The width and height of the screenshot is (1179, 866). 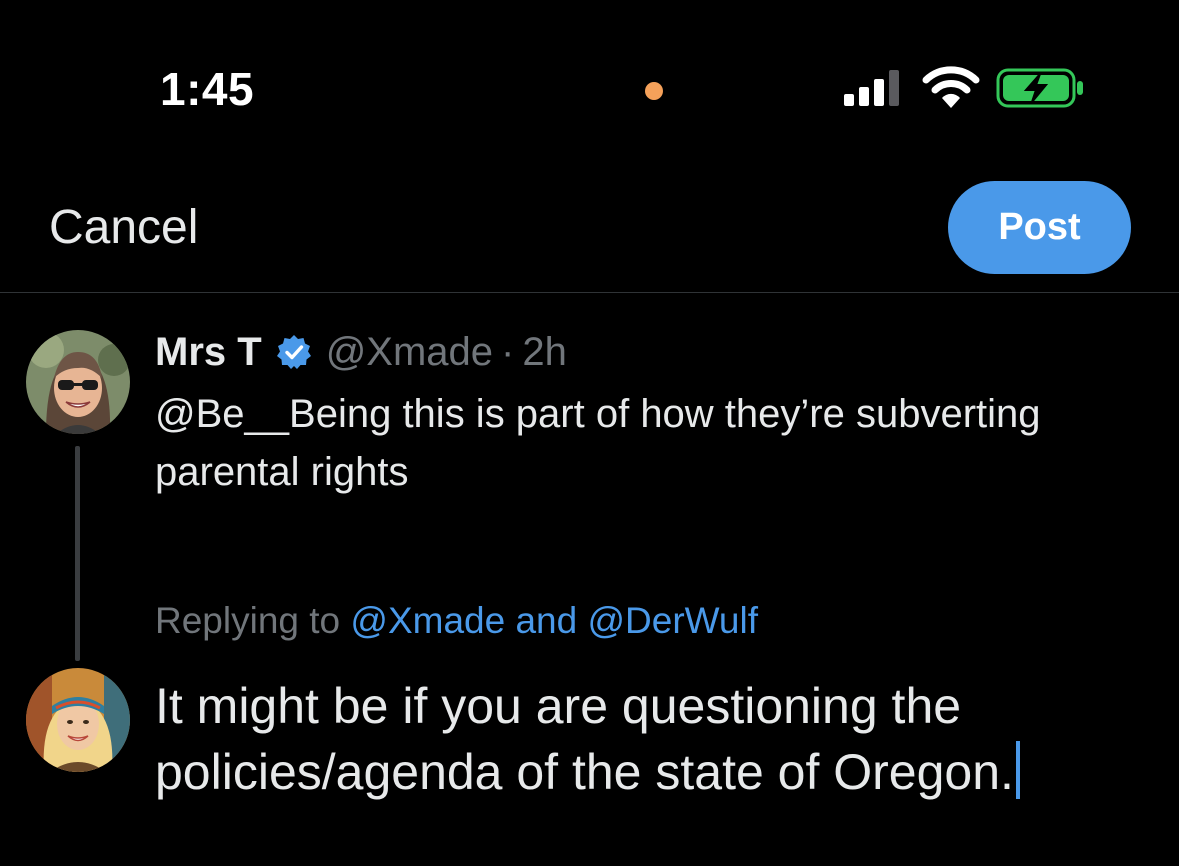 What do you see at coordinates (544, 351) in the screenshot?
I see `tweet-age: 2h` at bounding box center [544, 351].